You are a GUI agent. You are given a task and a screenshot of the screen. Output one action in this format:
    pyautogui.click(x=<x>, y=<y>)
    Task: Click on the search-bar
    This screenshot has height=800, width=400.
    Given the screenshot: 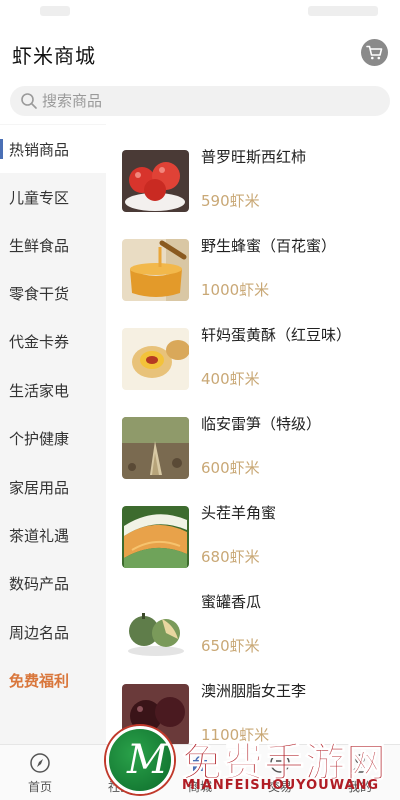 What is the action you would take?
    pyautogui.click(x=200, y=101)
    